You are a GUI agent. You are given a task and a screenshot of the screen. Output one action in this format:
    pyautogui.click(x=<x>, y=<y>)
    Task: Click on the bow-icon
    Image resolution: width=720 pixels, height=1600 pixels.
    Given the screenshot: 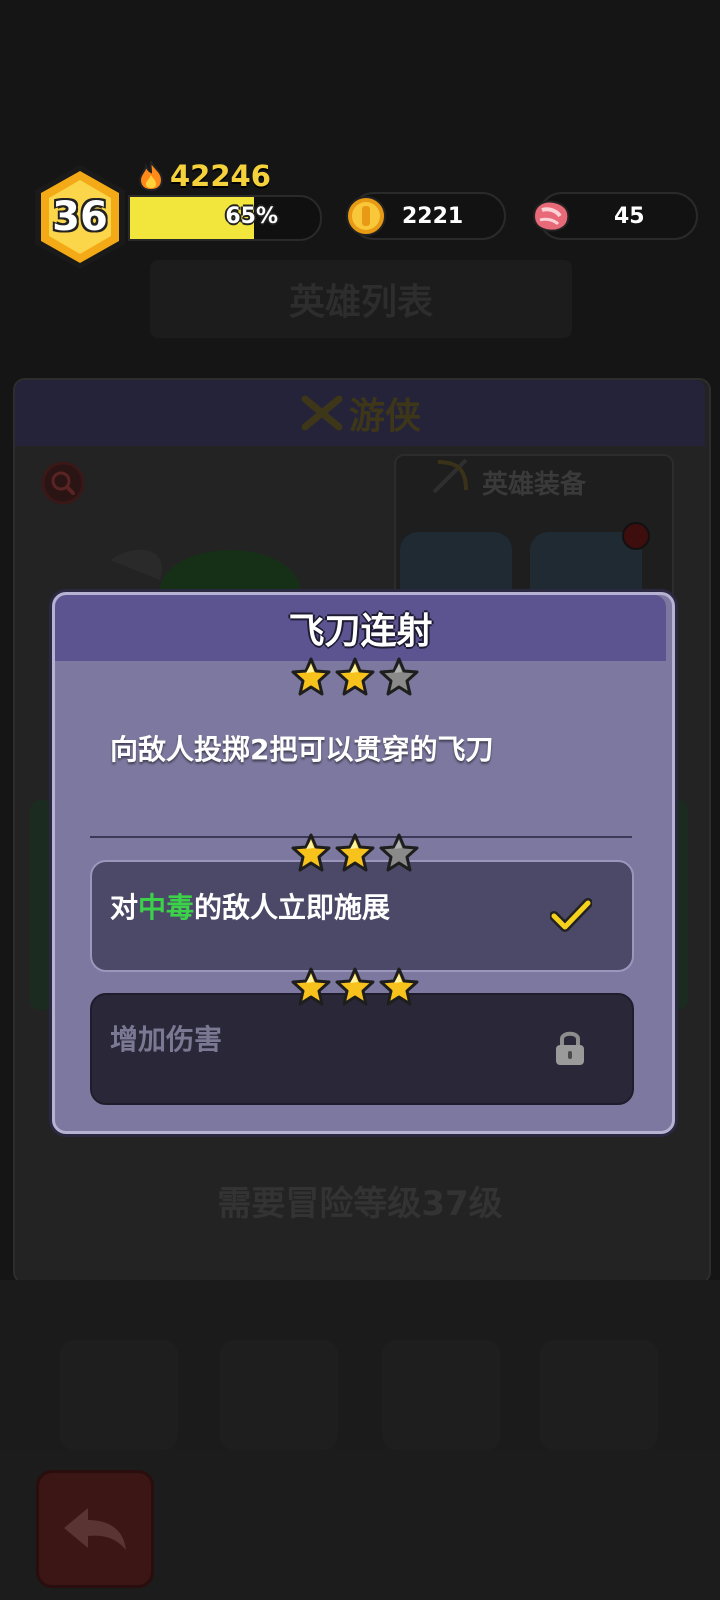 What is the action you would take?
    pyautogui.click(x=450, y=476)
    